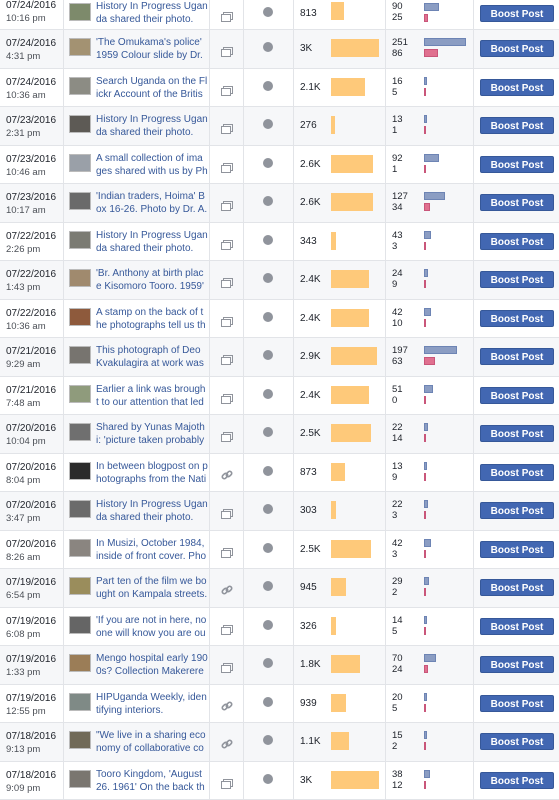 Image resolution: width=559 pixels, height=800 pixels. I want to click on engagement-cell: 42 3, so click(430, 549).